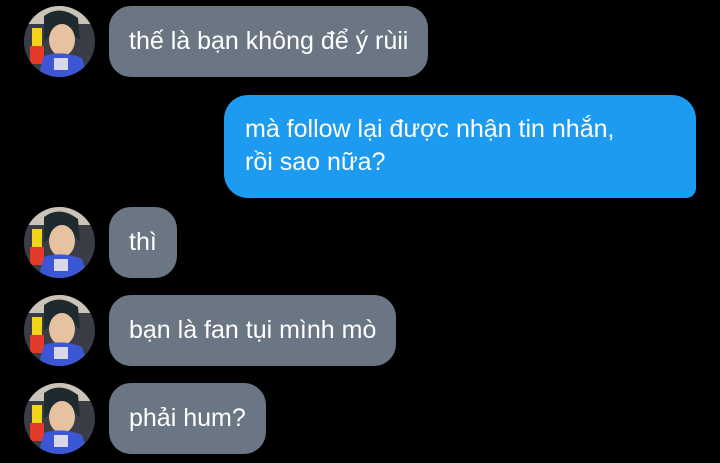 The width and height of the screenshot is (720, 463). I want to click on message-text: thì, so click(143, 242).